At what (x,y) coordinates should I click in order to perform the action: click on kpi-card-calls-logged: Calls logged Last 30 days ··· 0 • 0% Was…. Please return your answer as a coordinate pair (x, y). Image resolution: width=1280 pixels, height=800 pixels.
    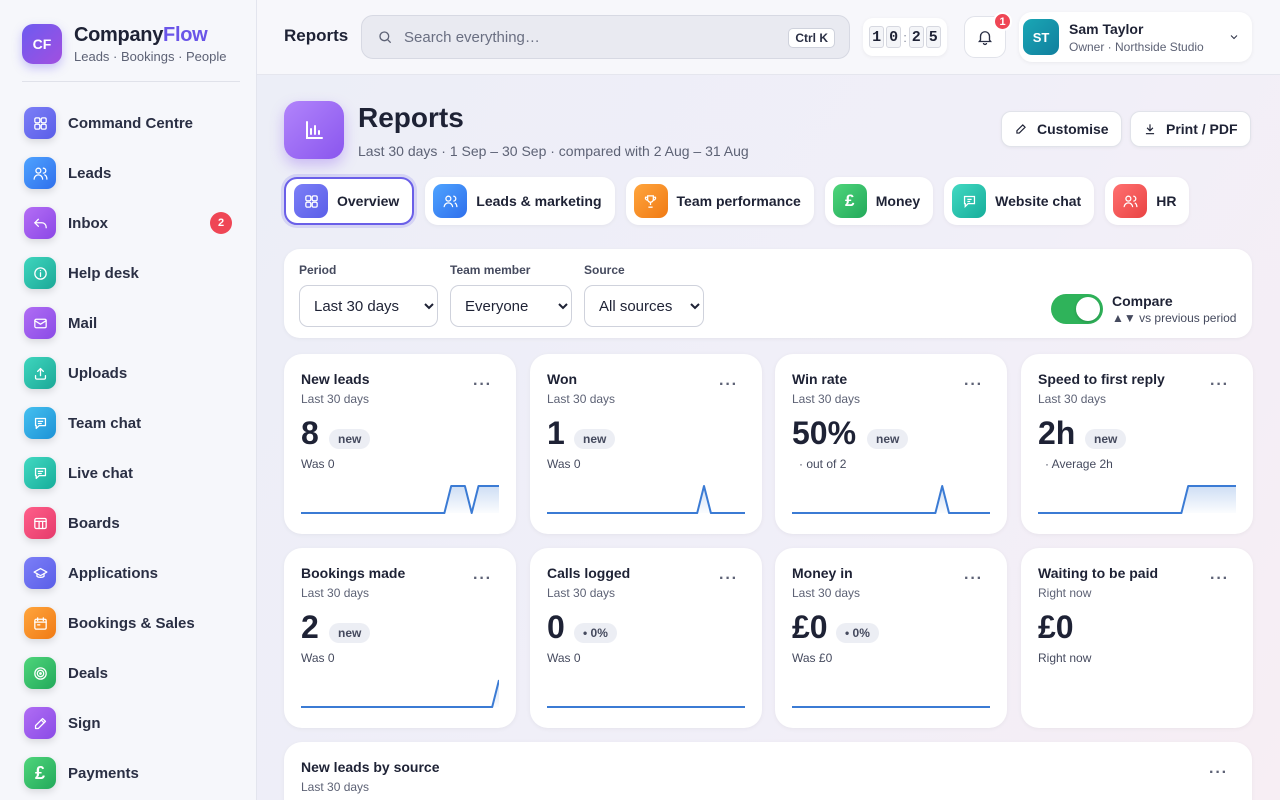
    Looking at the image, I should click on (646, 638).